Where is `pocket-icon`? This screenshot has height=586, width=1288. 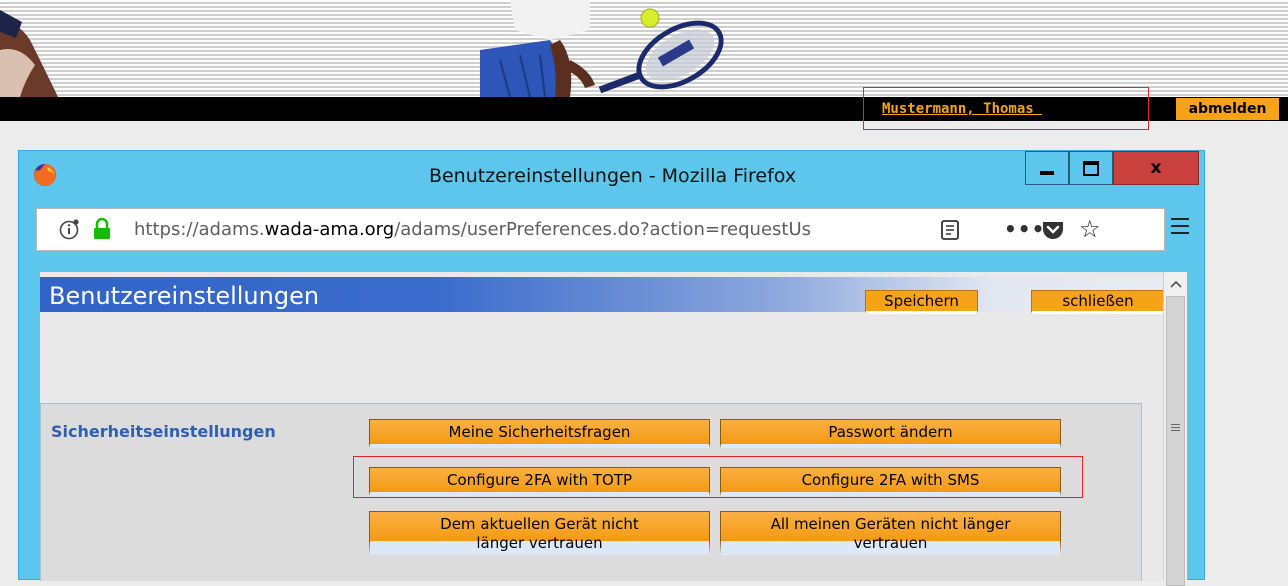
pocket-icon is located at coordinates (1053, 230).